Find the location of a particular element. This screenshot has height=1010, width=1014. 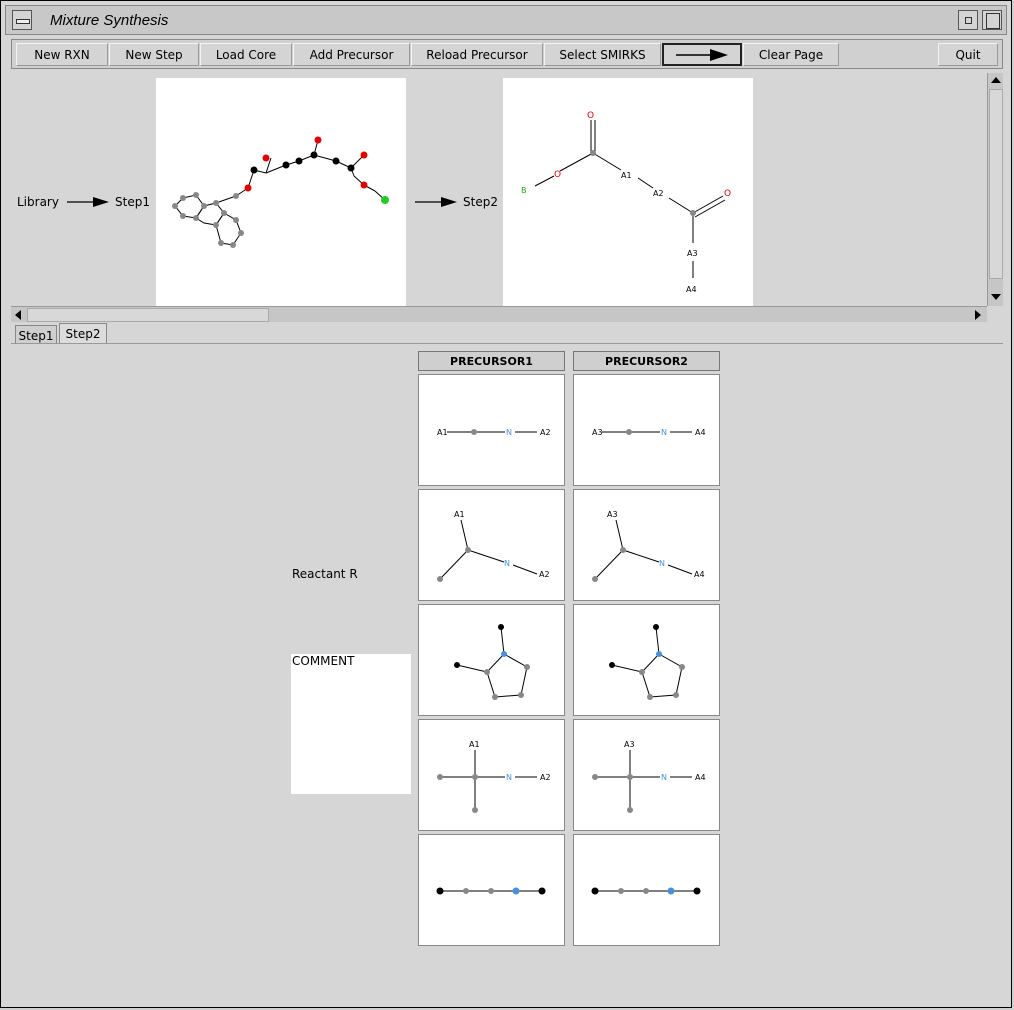

library-label: Library is located at coordinates (38, 202).